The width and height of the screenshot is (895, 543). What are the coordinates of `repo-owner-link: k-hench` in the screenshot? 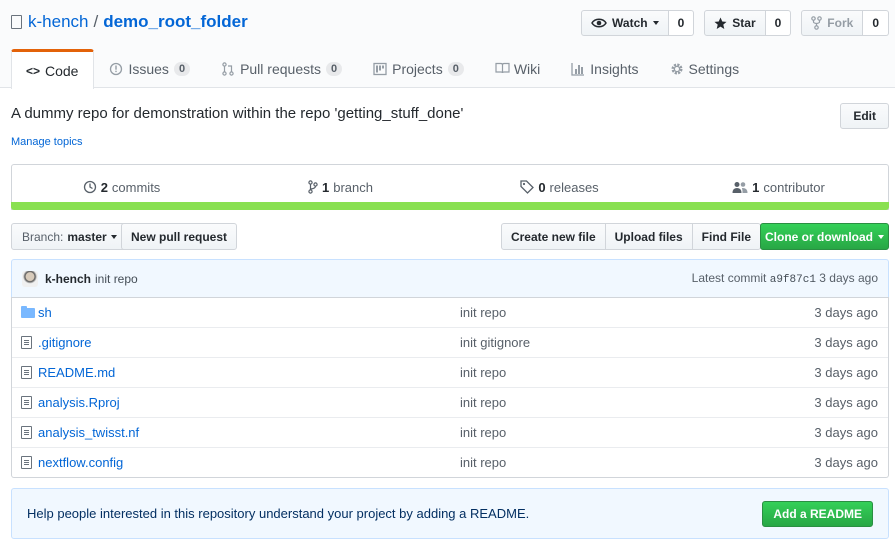 It's located at (58, 22).